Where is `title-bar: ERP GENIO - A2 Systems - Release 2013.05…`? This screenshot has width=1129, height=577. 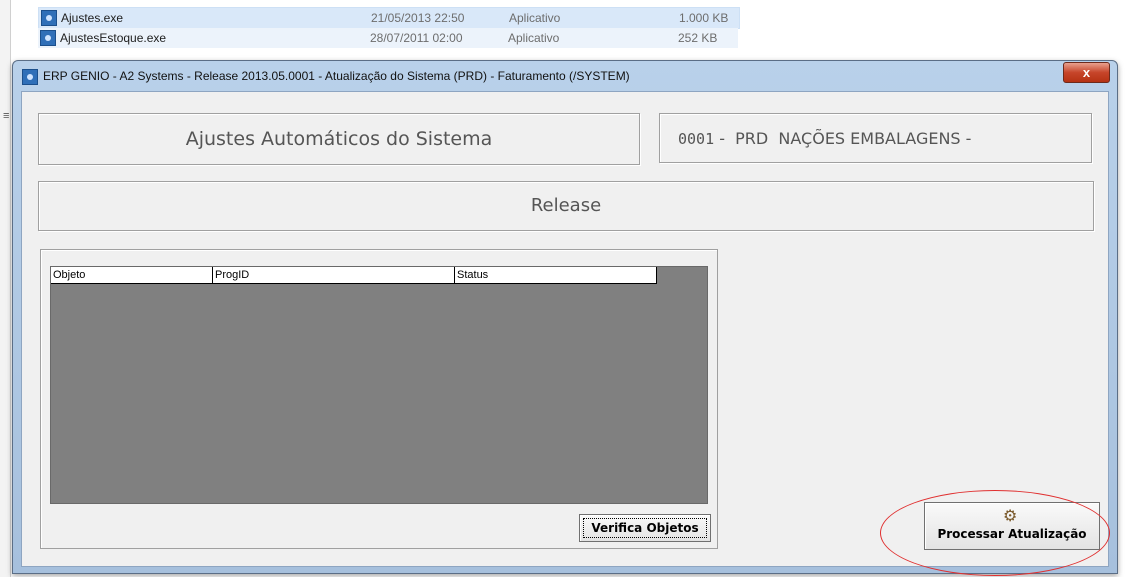
title-bar: ERP GENIO - A2 Systems - Release 2013.05… is located at coordinates (565, 76).